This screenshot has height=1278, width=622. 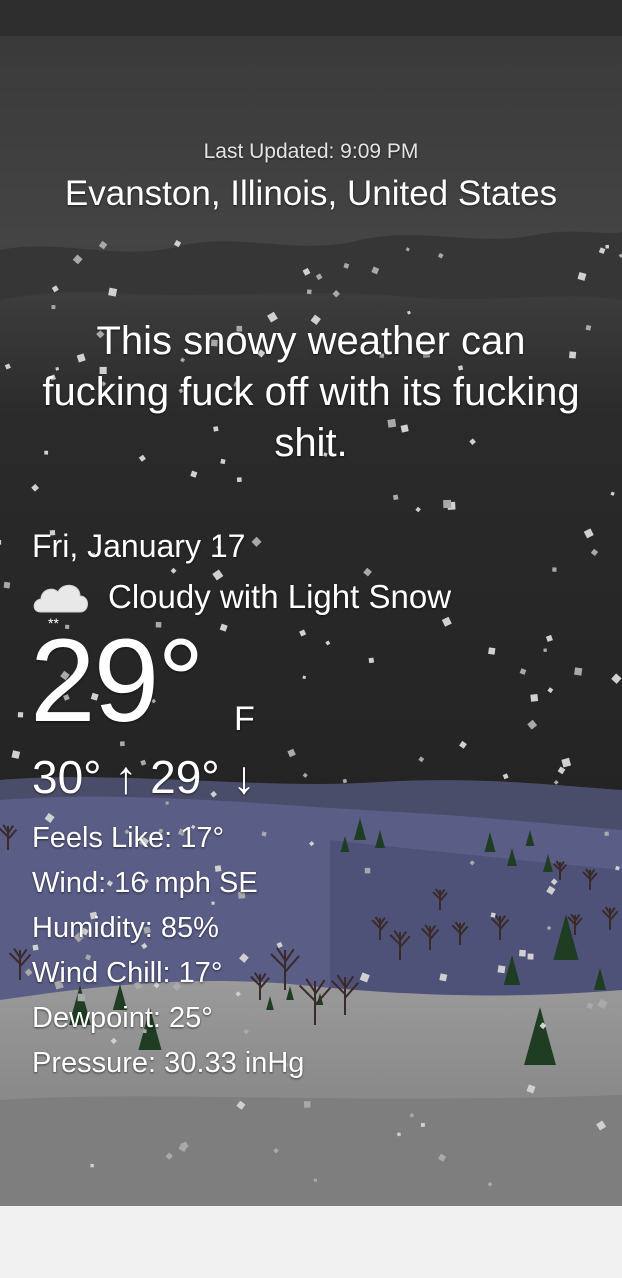 I want to click on high-low-temperature: 30° ↑ 29° ↓, so click(x=144, y=777).